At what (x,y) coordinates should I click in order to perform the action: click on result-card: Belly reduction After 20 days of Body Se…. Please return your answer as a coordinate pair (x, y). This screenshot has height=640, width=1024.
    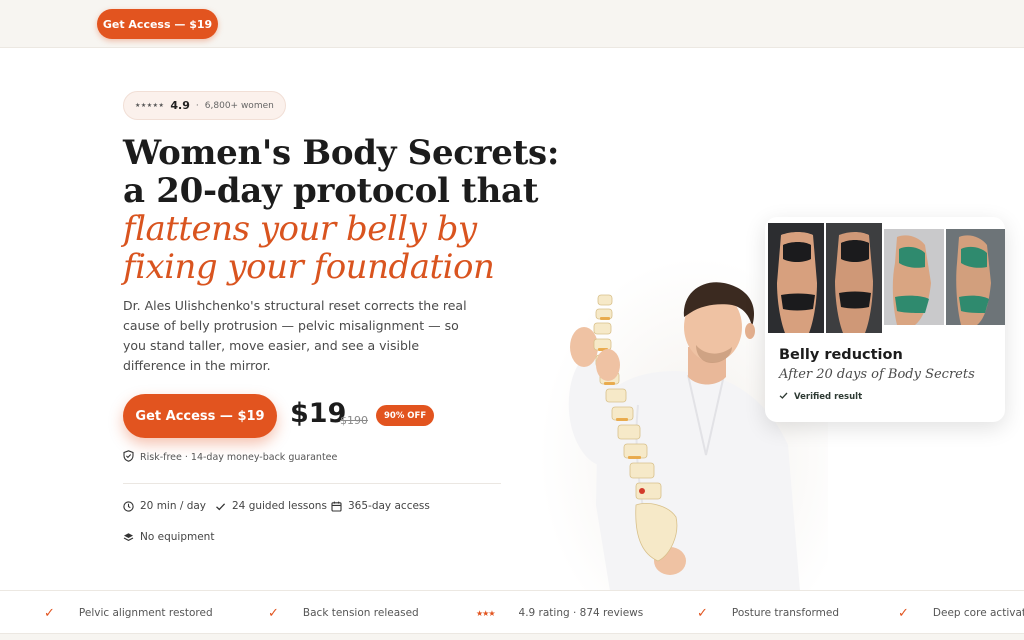
    Looking at the image, I should click on (885, 319).